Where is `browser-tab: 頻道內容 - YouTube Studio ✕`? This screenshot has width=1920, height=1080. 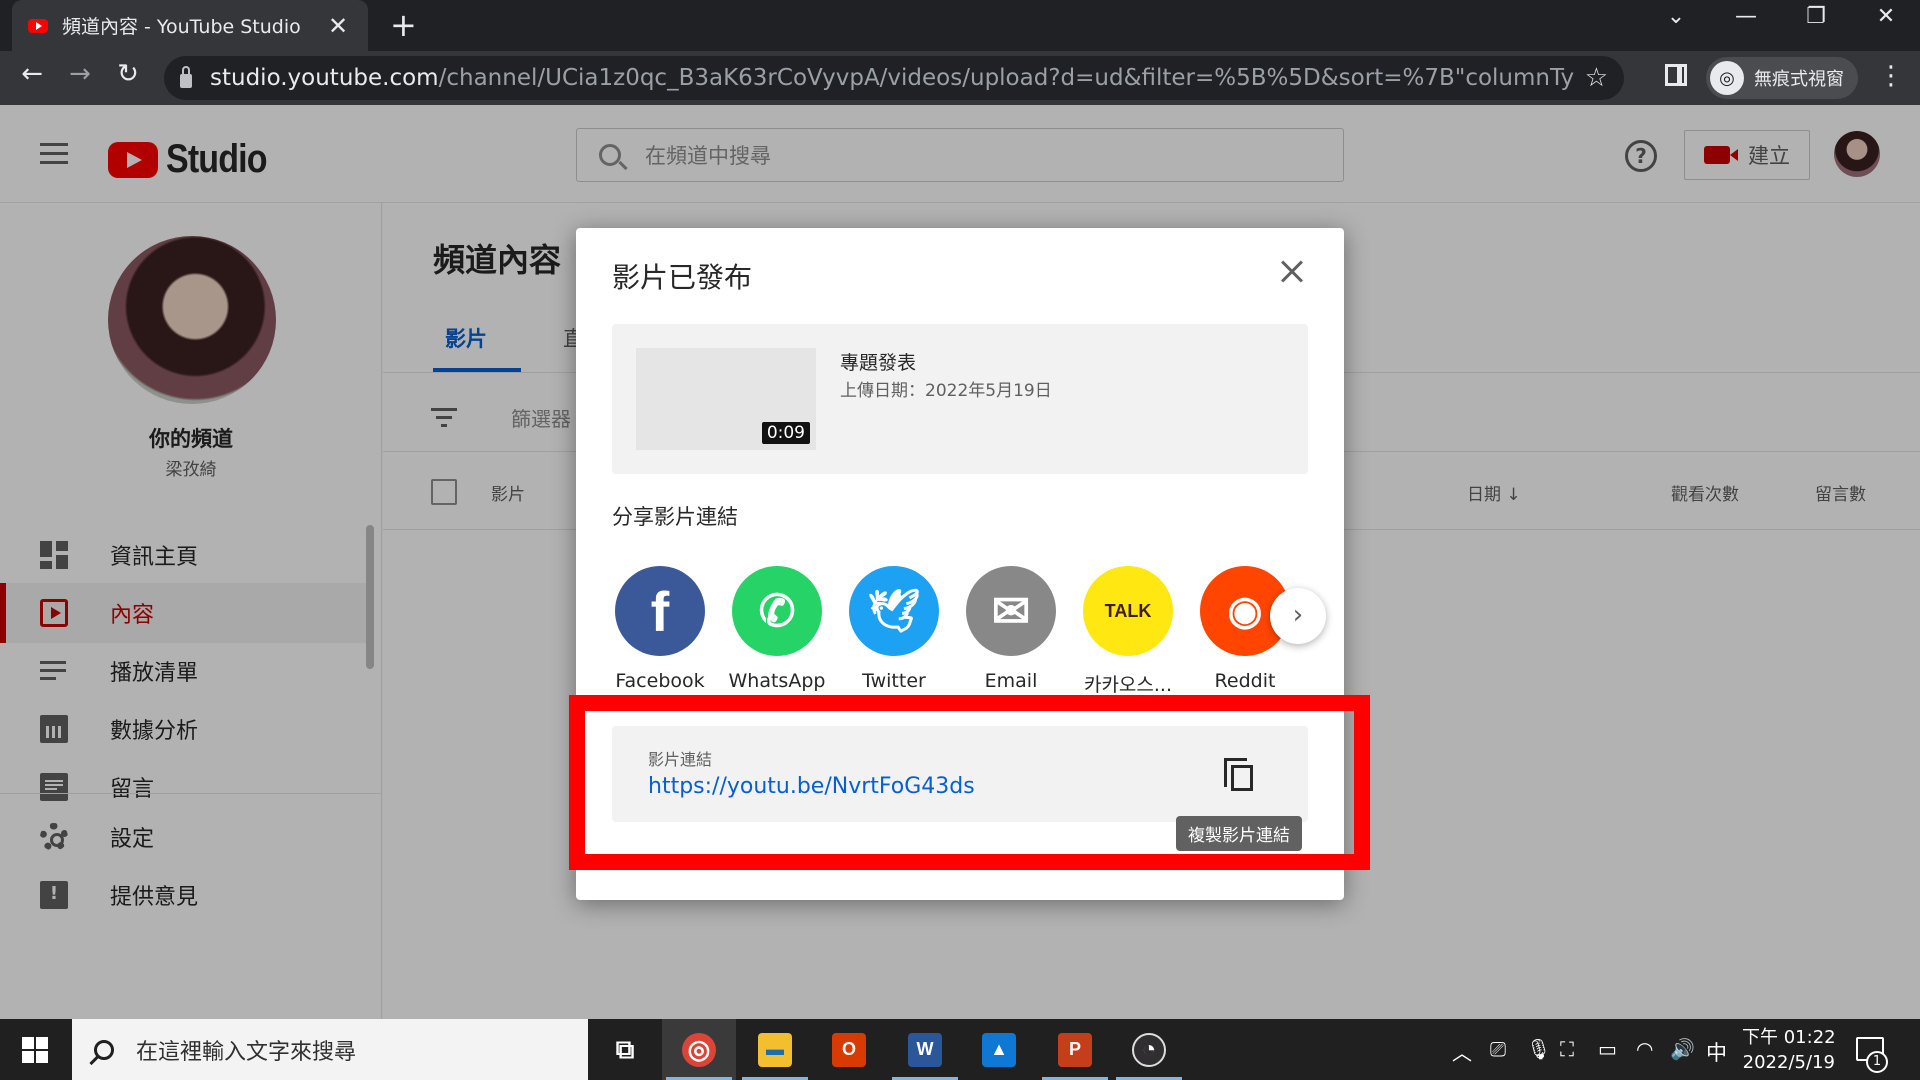
browser-tab: 頻道內容 - YouTube Studio ✕ is located at coordinates (190, 25).